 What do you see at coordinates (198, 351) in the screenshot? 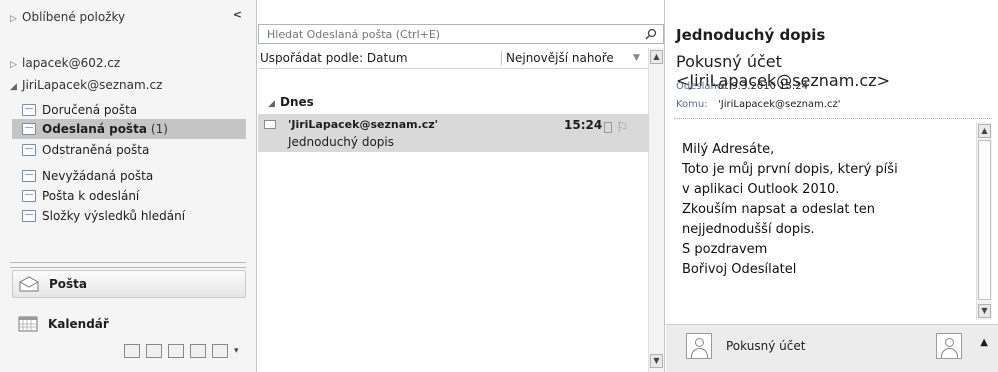
I see `folder-list-icon` at bounding box center [198, 351].